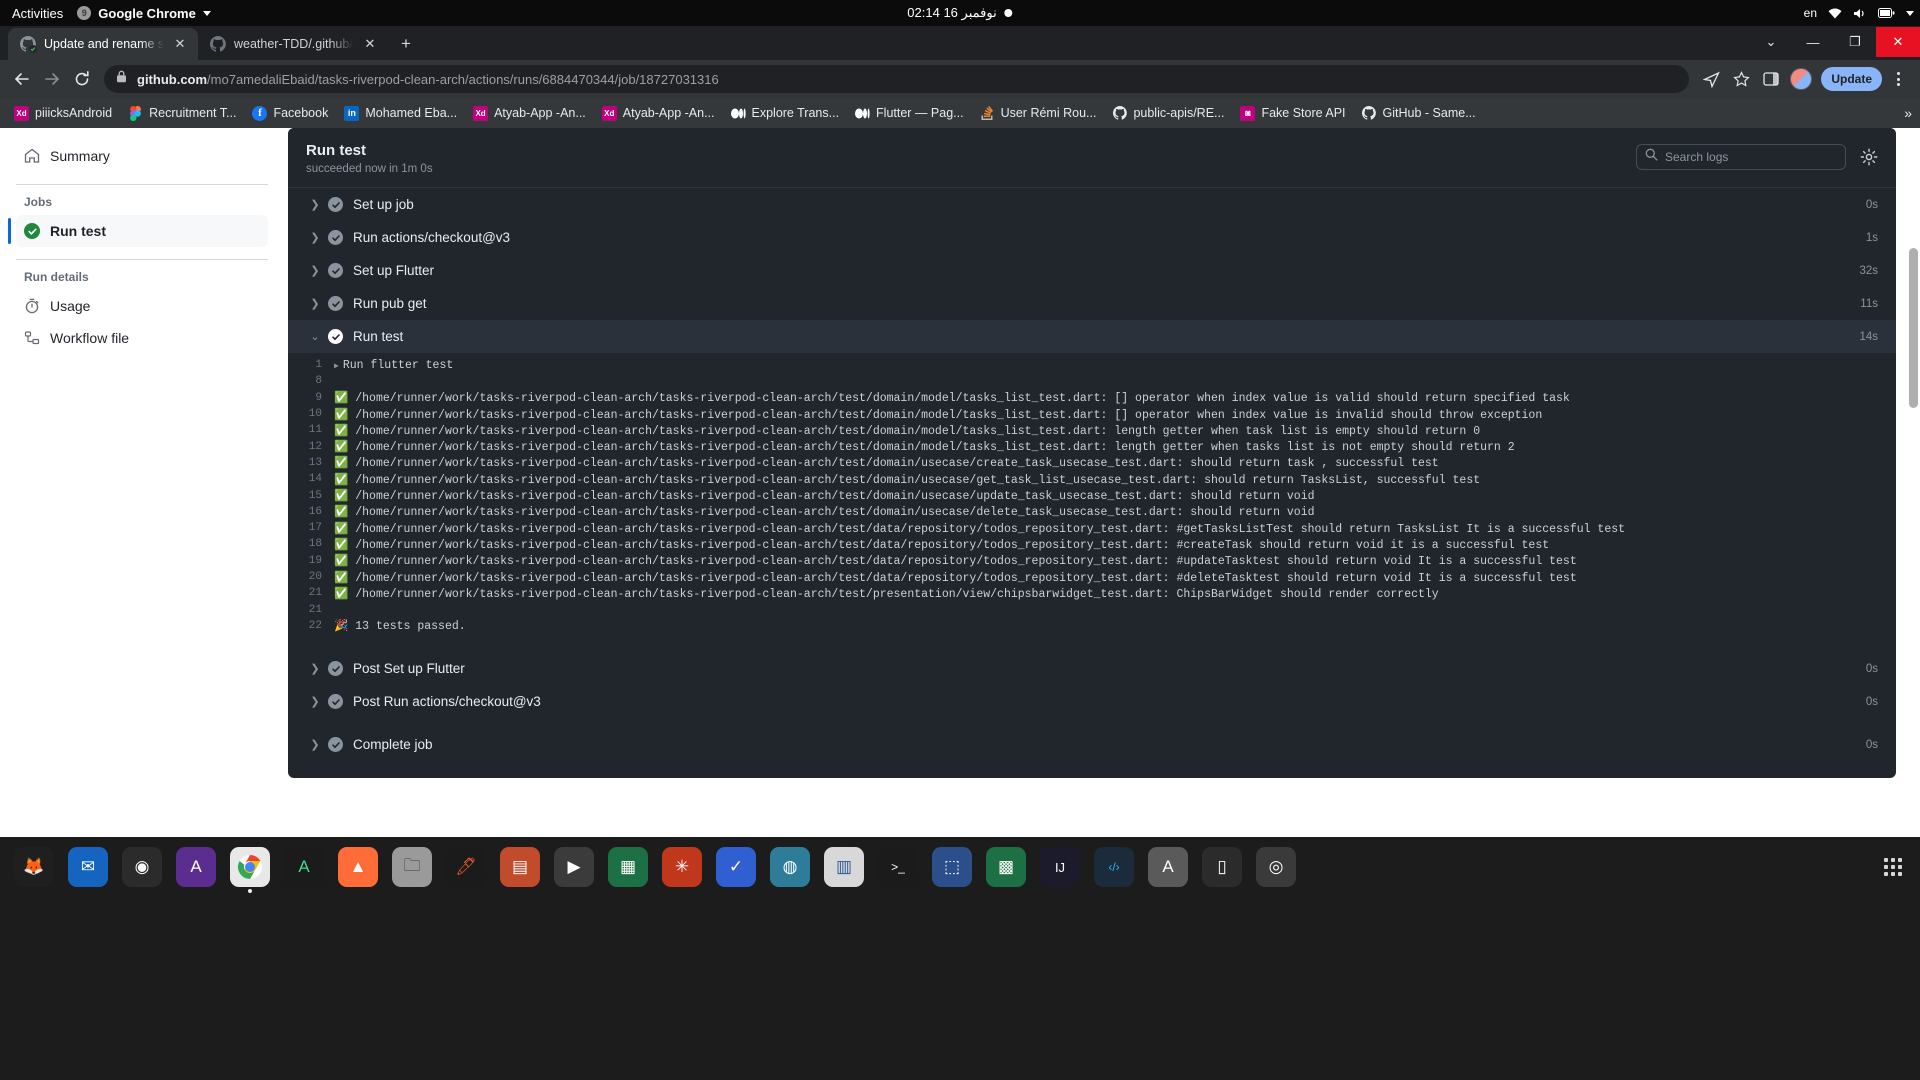 The image size is (1920, 1080). I want to click on bookmark-star-icon, so click(1741, 79).